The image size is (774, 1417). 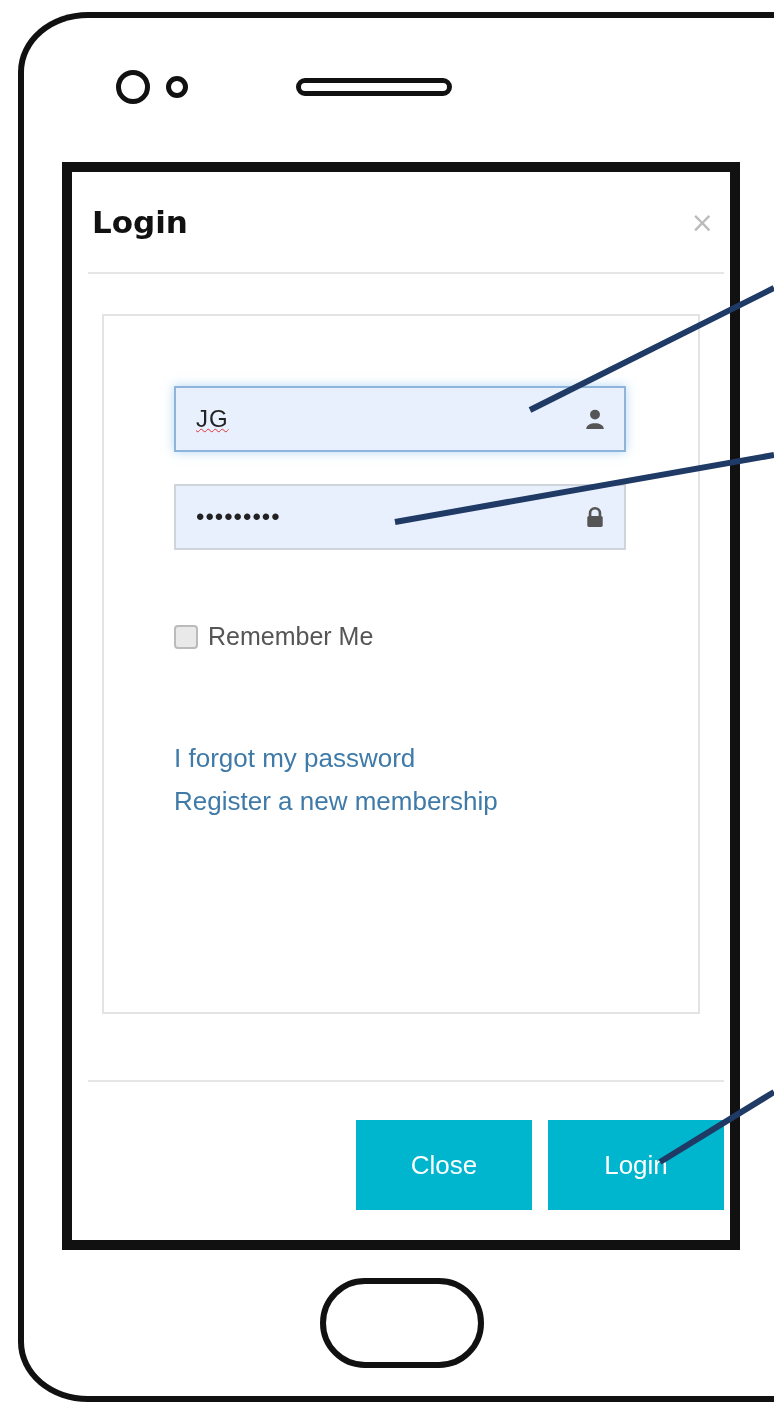 I want to click on text-link: I forgot my password, so click(x=295, y=758).